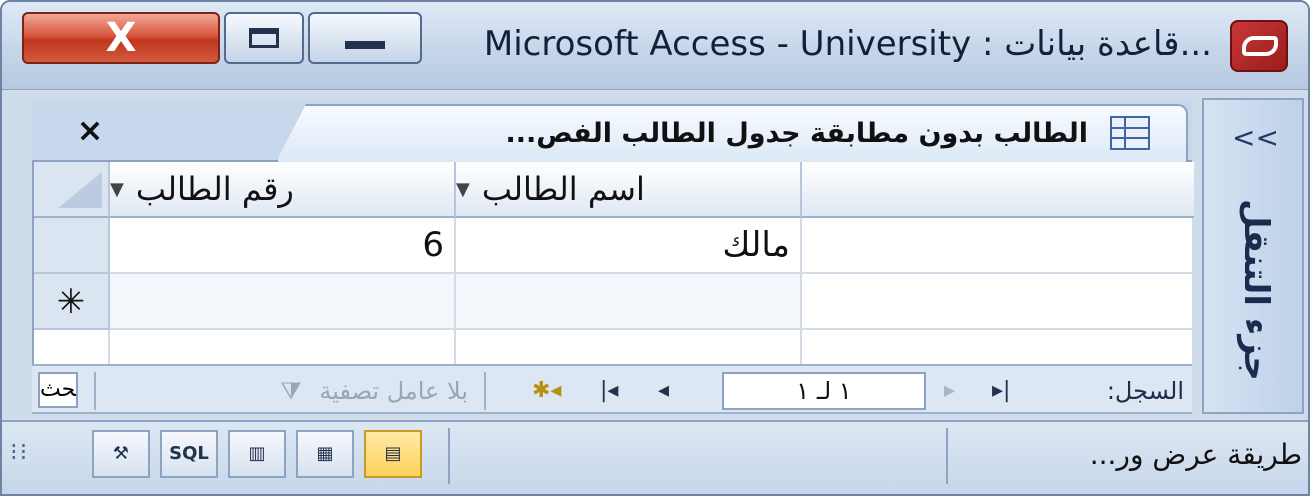  Describe the element at coordinates (19, 452) in the screenshot. I see `resize-grip-icon: ⁝⁝` at that location.